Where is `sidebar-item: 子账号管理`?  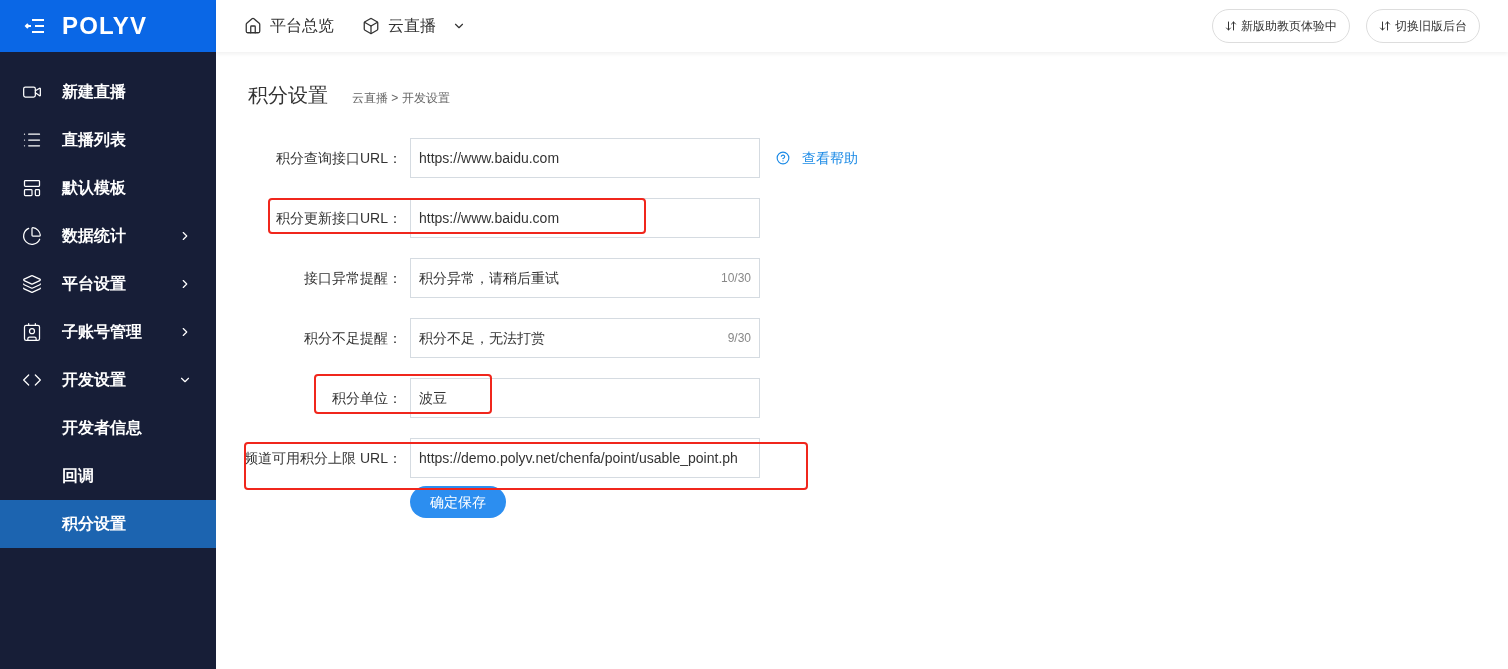
sidebar-item: 子账号管理 is located at coordinates (108, 332).